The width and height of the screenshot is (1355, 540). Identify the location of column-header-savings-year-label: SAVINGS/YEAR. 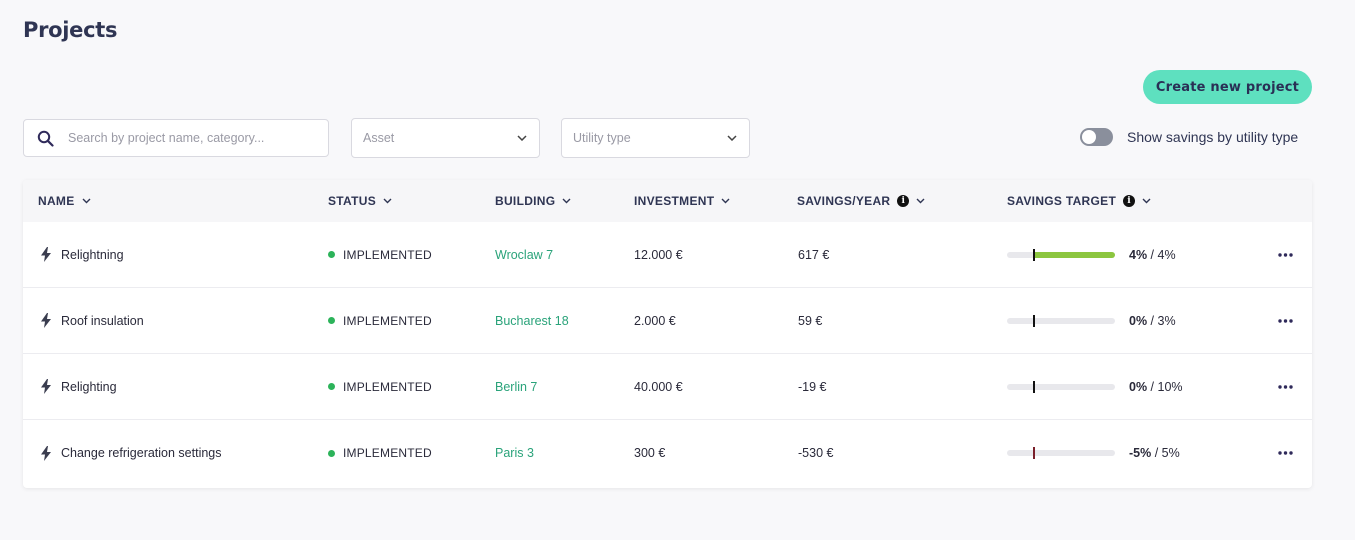
(844, 201).